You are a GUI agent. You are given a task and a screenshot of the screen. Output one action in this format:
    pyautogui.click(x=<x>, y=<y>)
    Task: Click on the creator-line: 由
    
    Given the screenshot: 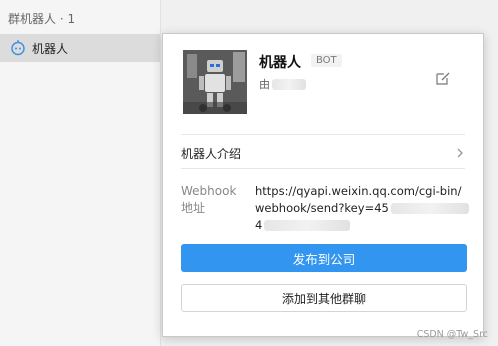 What is the action you would take?
    pyautogui.click(x=282, y=84)
    